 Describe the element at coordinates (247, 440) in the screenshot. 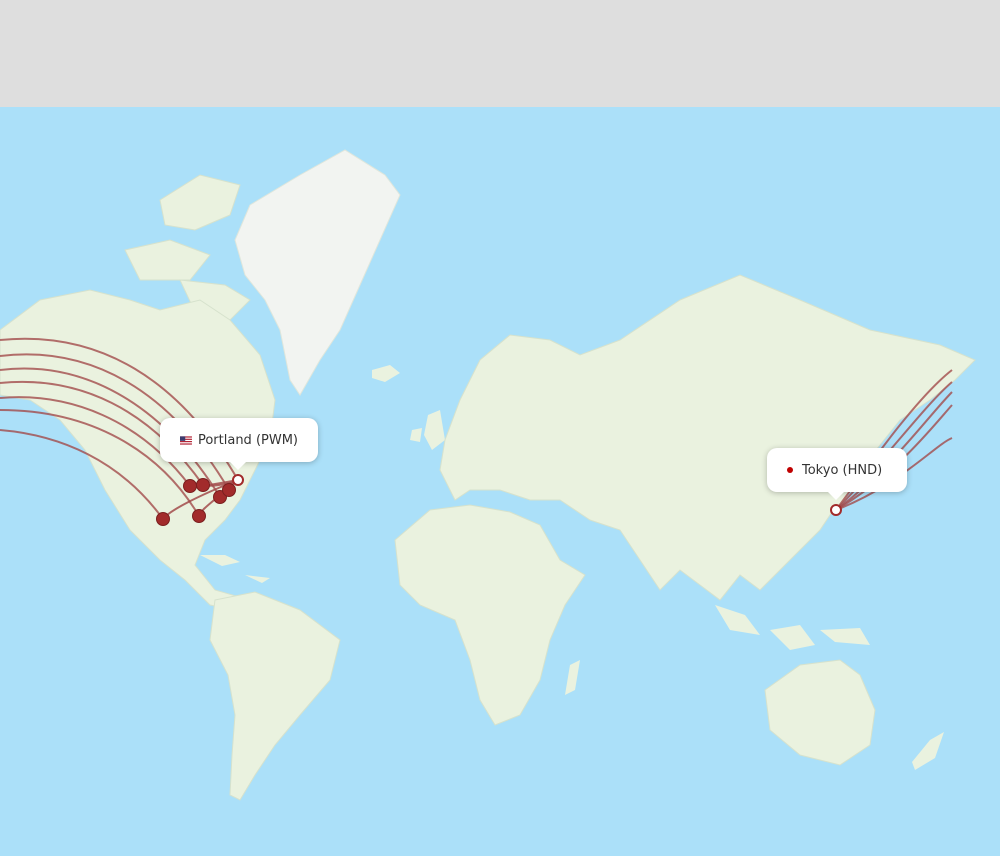

I see `origin-label: Portland (PWM)` at that location.